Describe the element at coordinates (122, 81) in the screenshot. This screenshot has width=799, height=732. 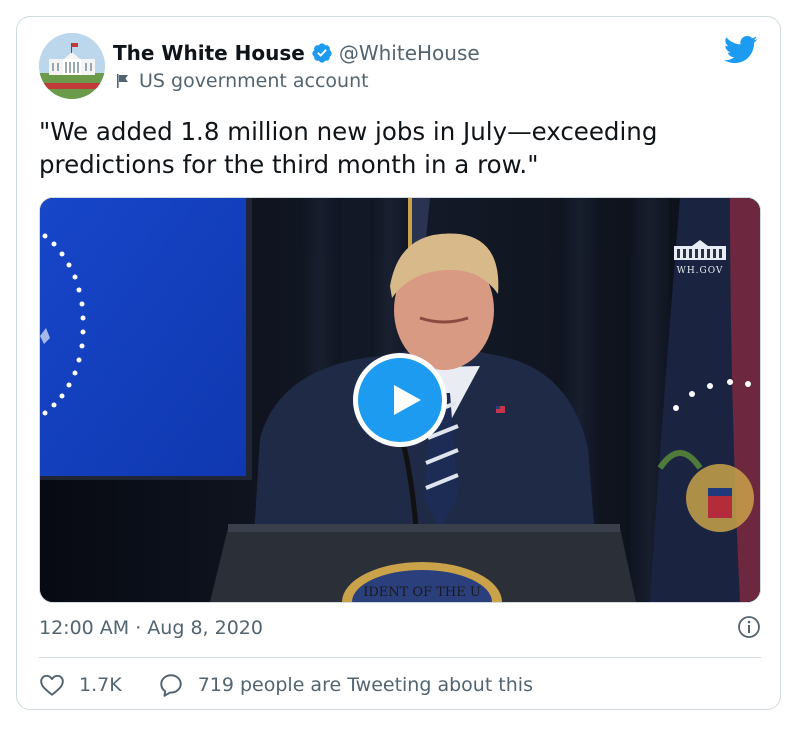
I see `flag-icon` at that location.